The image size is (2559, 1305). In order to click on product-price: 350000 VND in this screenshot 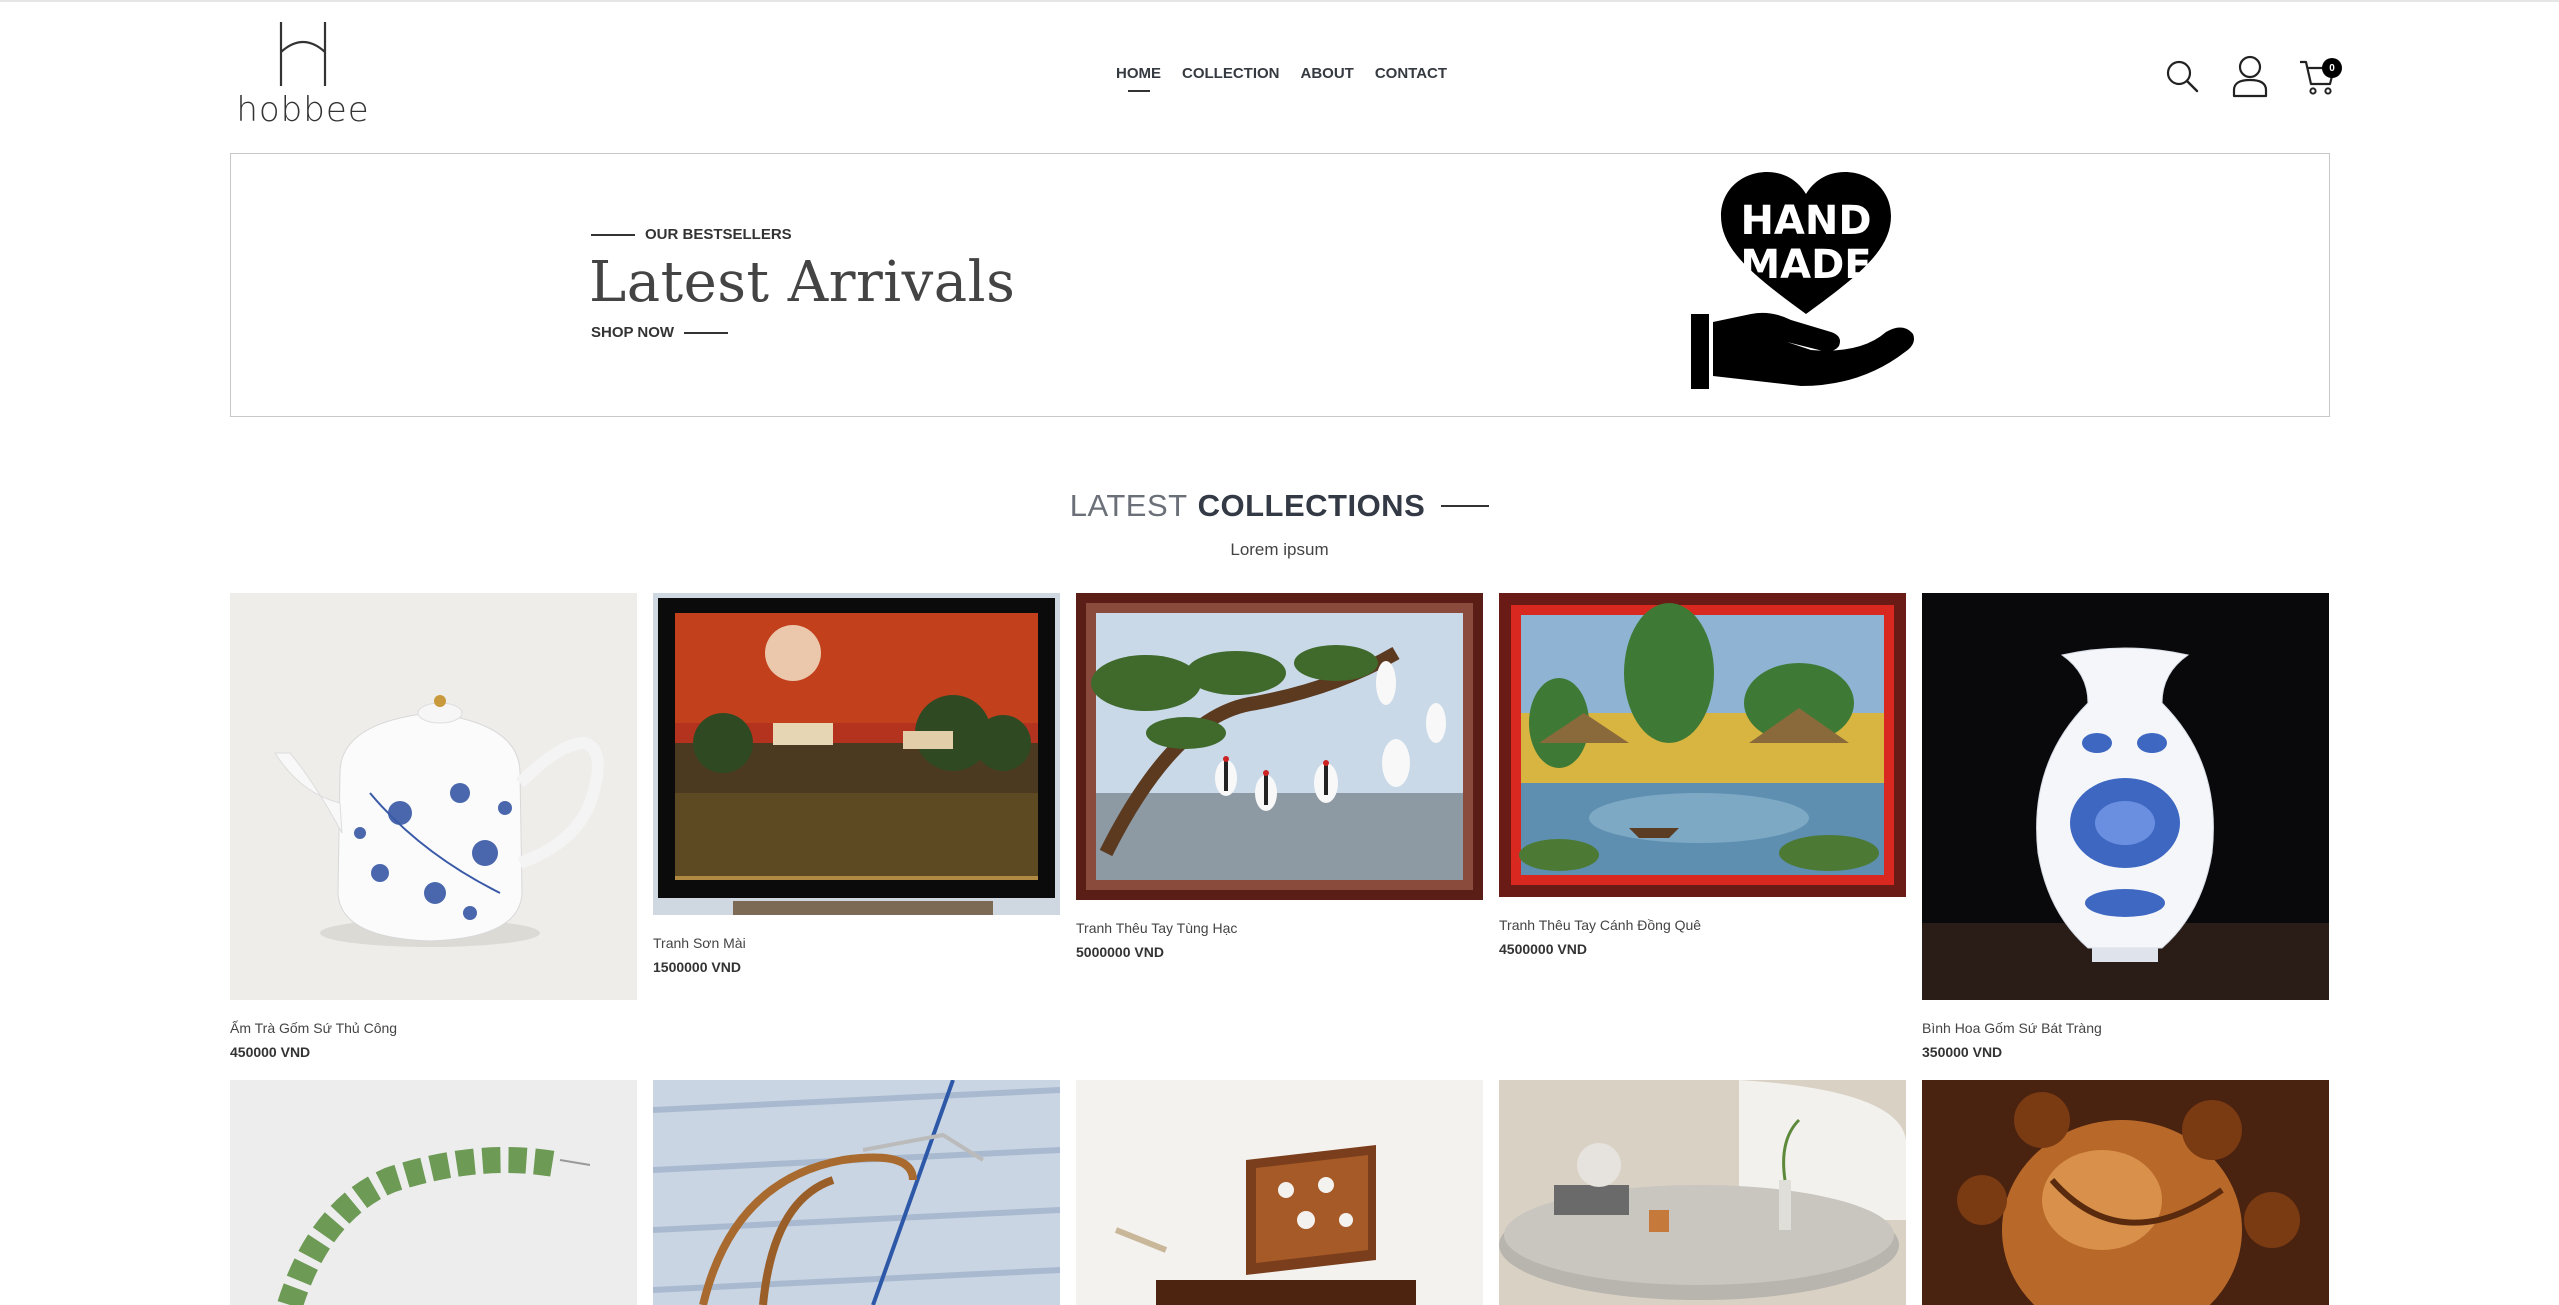, I will do `click(1962, 1052)`.